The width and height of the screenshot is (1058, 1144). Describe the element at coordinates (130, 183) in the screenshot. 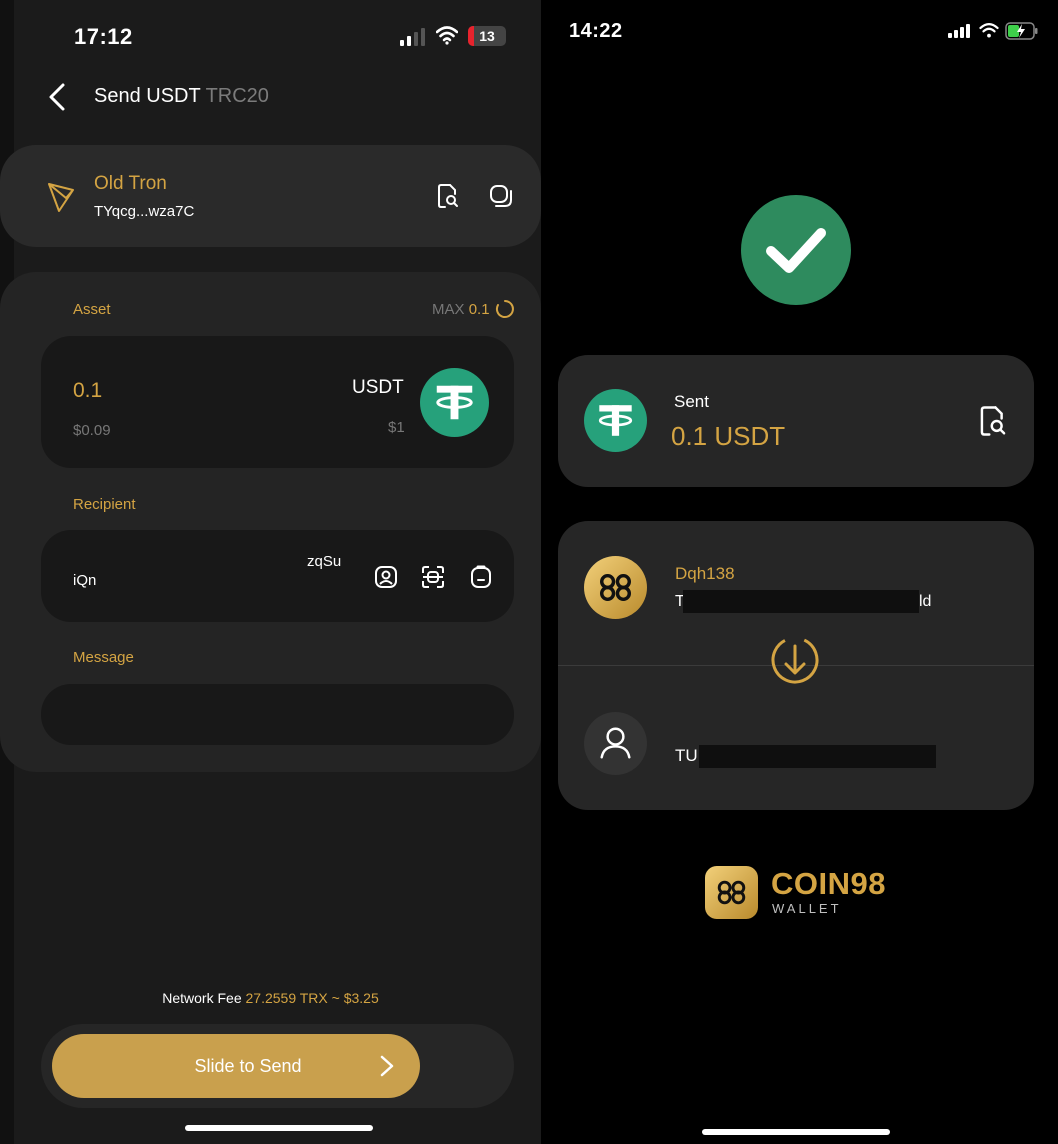

I see `wallet-name: Old Tron` at that location.